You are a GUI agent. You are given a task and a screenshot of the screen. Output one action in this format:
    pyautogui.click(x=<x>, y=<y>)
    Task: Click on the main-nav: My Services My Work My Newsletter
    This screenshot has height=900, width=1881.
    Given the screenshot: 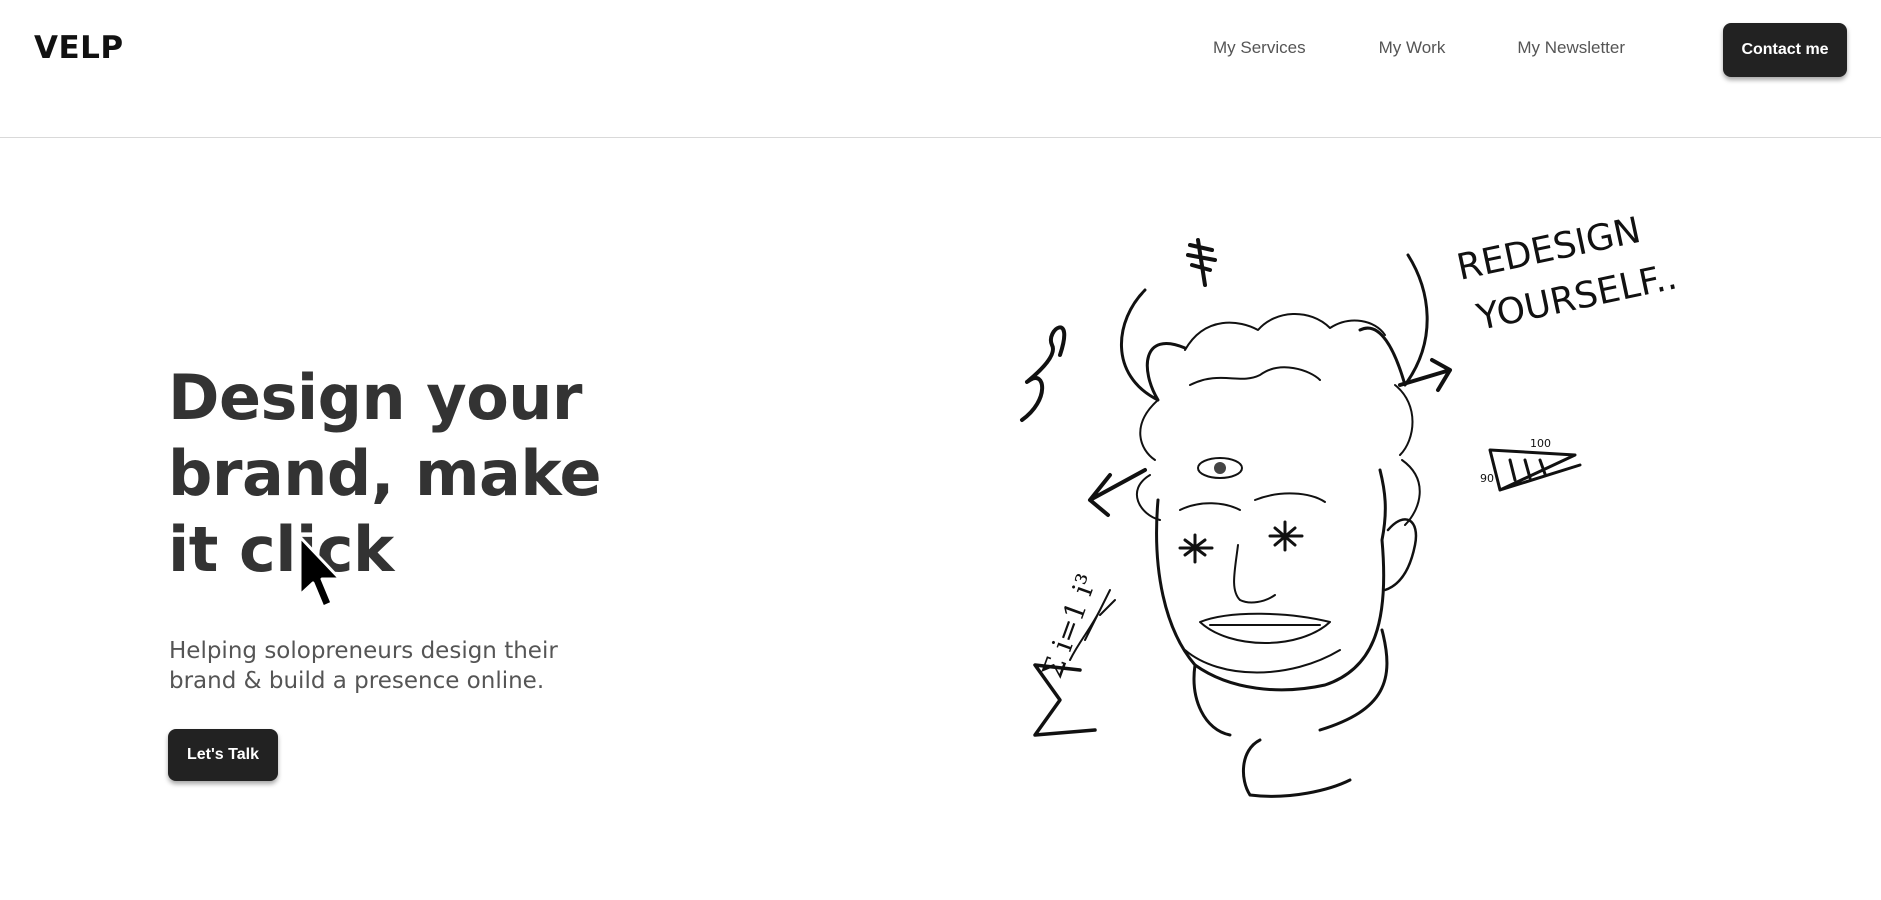 What is the action you would take?
    pyautogui.click(x=1419, y=48)
    